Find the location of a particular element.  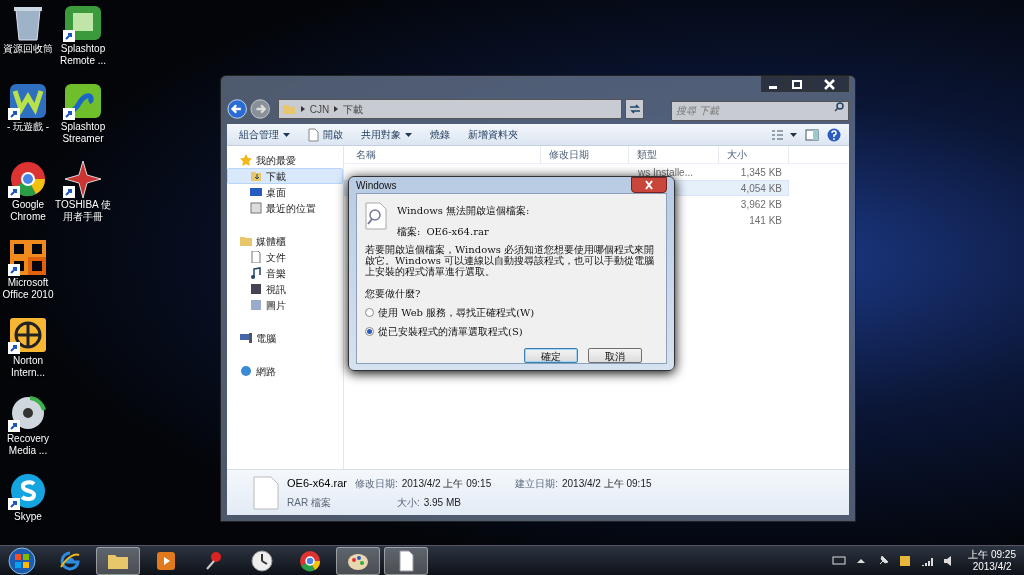

nav-item: 音樂 is located at coordinates (285, 273).